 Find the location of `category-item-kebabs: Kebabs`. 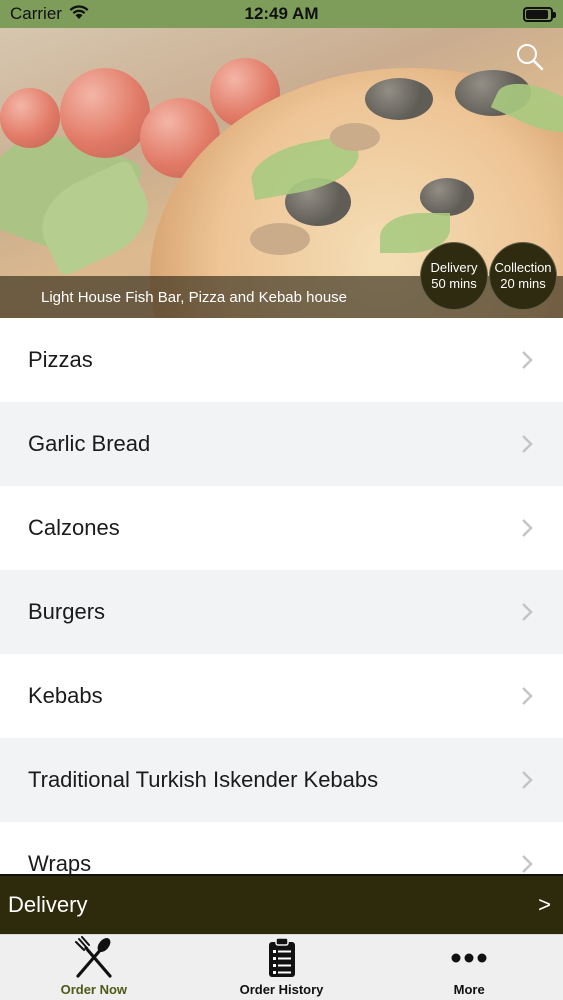

category-item-kebabs: Kebabs is located at coordinates (281, 696).